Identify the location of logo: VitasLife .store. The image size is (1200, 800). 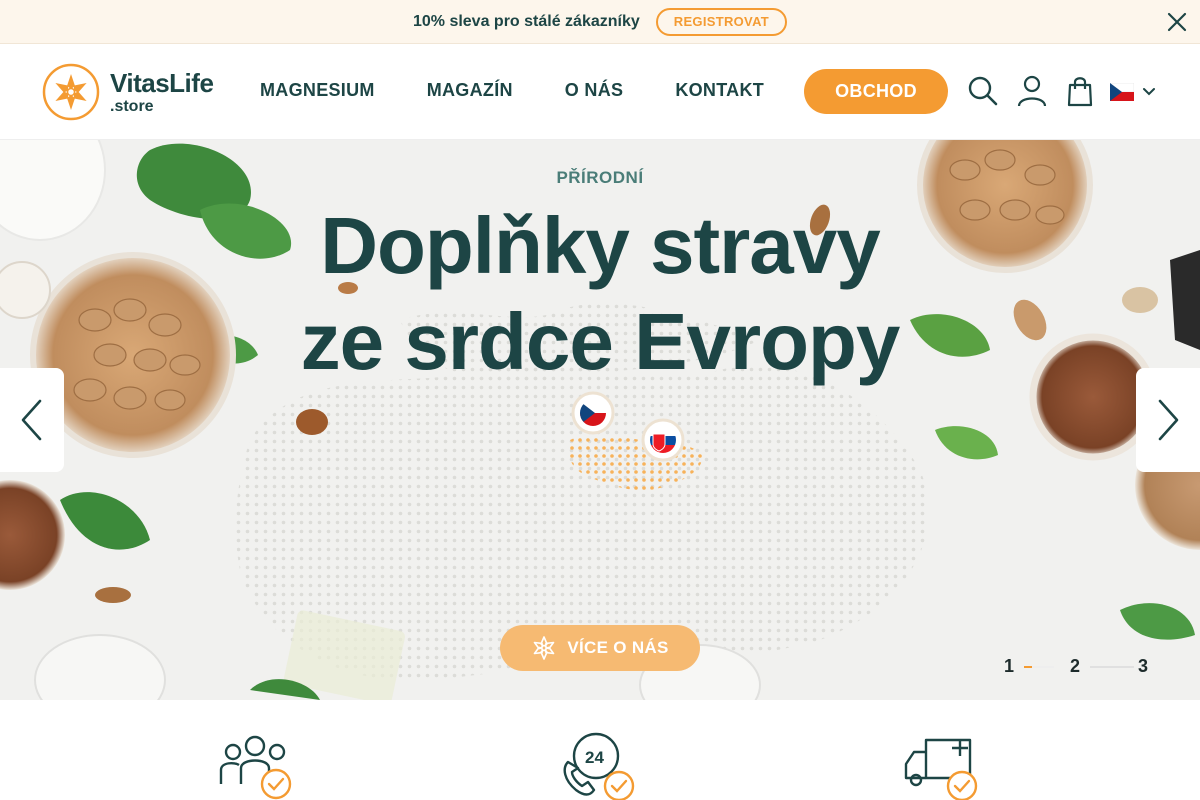
(137, 92).